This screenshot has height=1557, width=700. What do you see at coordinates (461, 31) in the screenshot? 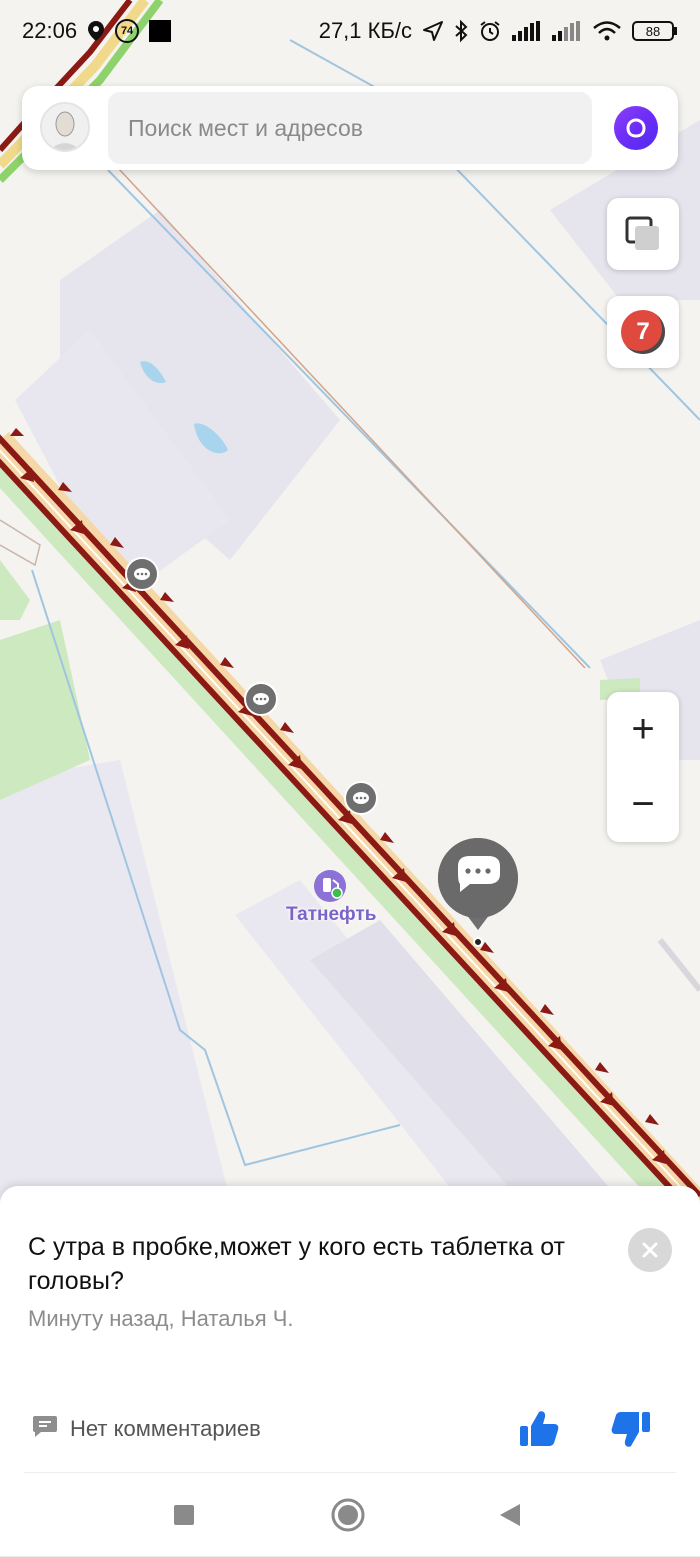
I see `bluetooth-icon` at bounding box center [461, 31].